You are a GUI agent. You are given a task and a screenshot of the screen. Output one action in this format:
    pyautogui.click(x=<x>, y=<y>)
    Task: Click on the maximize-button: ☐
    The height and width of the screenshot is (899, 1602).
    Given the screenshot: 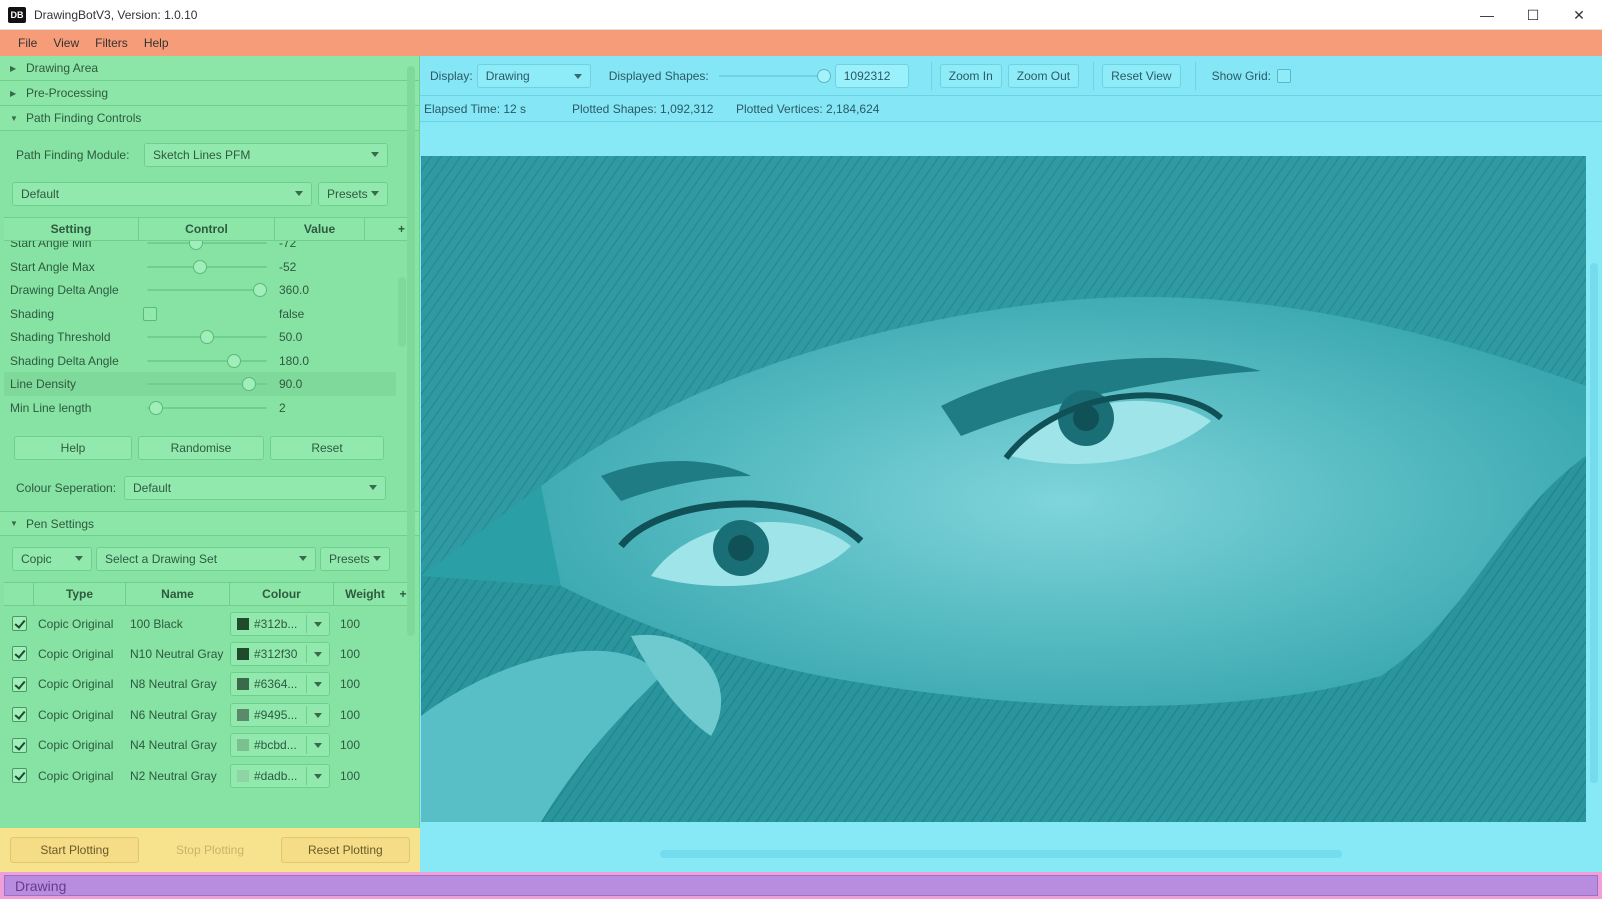 What is the action you would take?
    pyautogui.click(x=1533, y=15)
    